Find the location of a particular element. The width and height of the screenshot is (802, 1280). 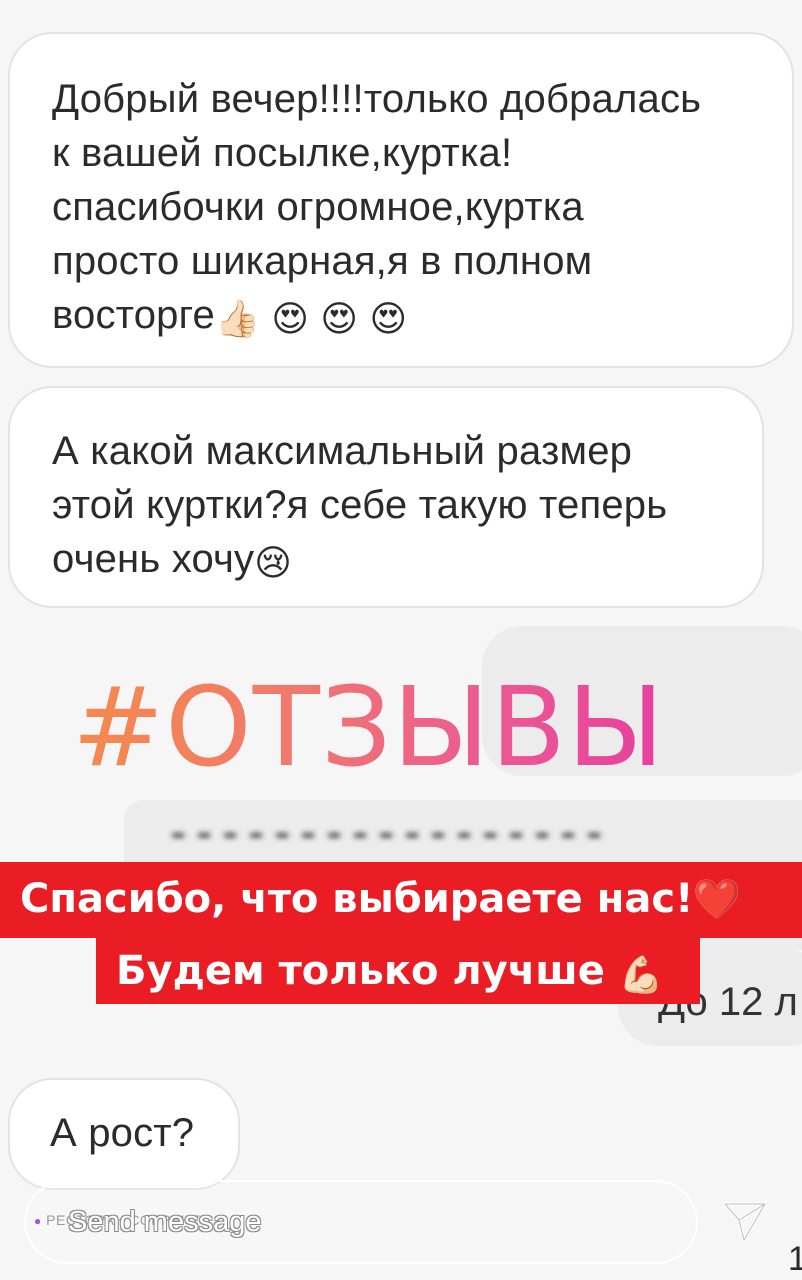

message-line: просто шикарная,я в полном is located at coordinates (322, 261).